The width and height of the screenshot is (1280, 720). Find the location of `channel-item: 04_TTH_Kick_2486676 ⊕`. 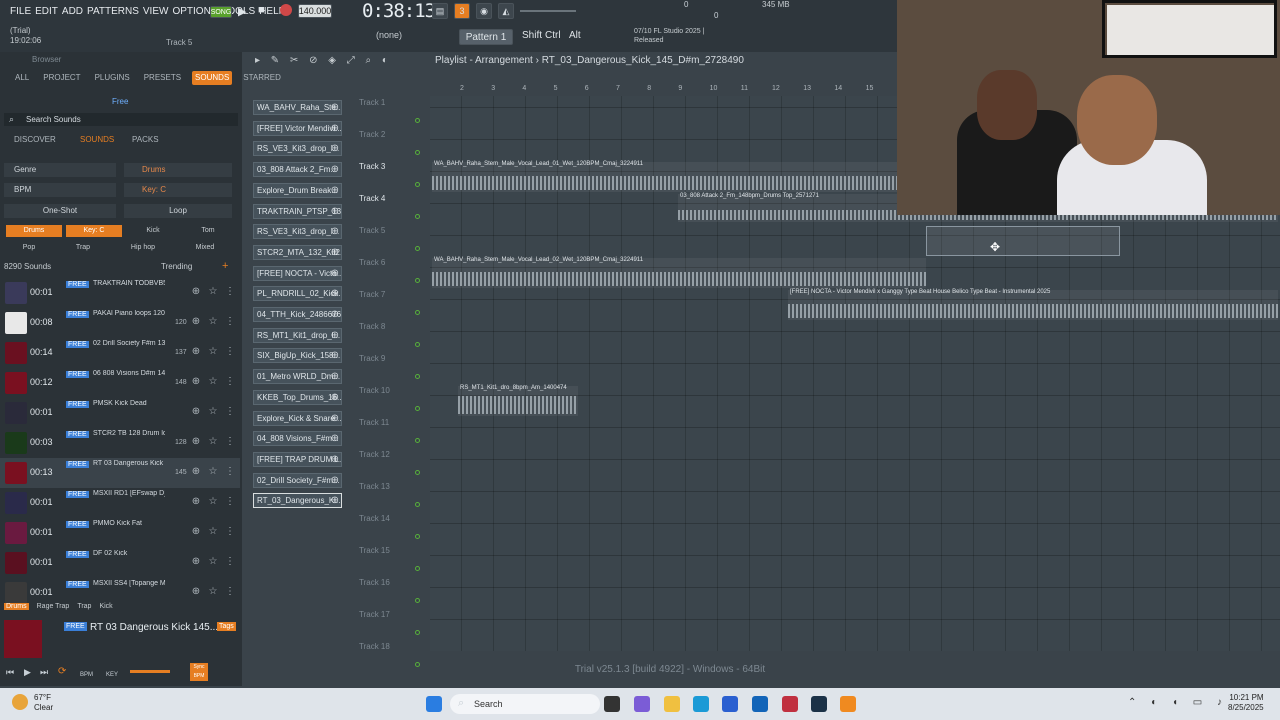

channel-item: 04_TTH_Kick_2486676 ⊕ is located at coordinates (297, 314).